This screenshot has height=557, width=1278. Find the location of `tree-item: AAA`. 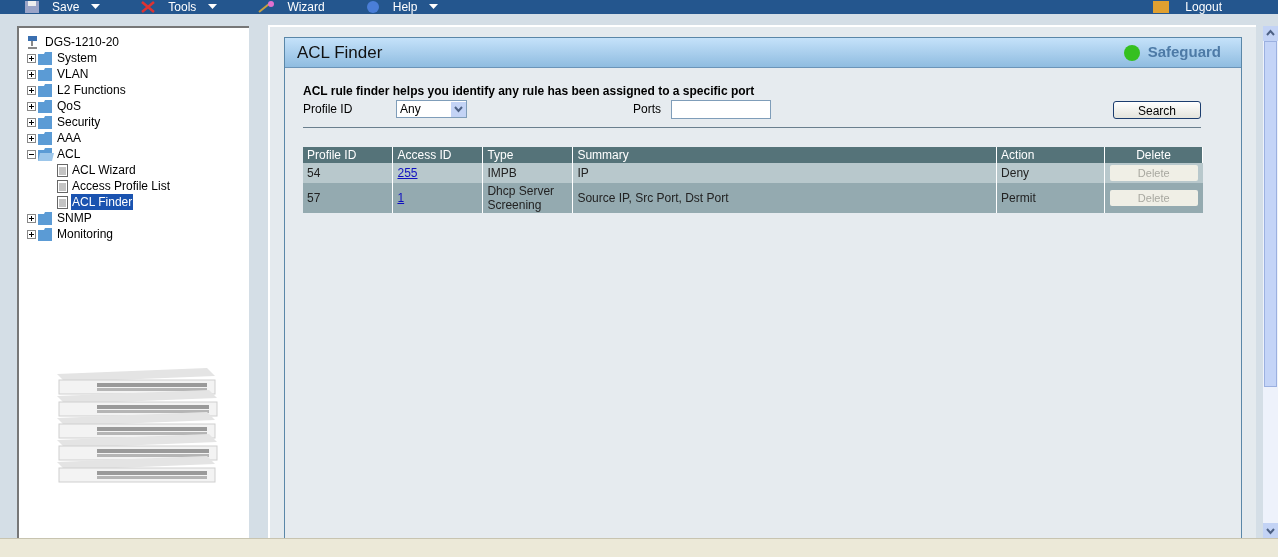

tree-item: AAA is located at coordinates (69, 138).